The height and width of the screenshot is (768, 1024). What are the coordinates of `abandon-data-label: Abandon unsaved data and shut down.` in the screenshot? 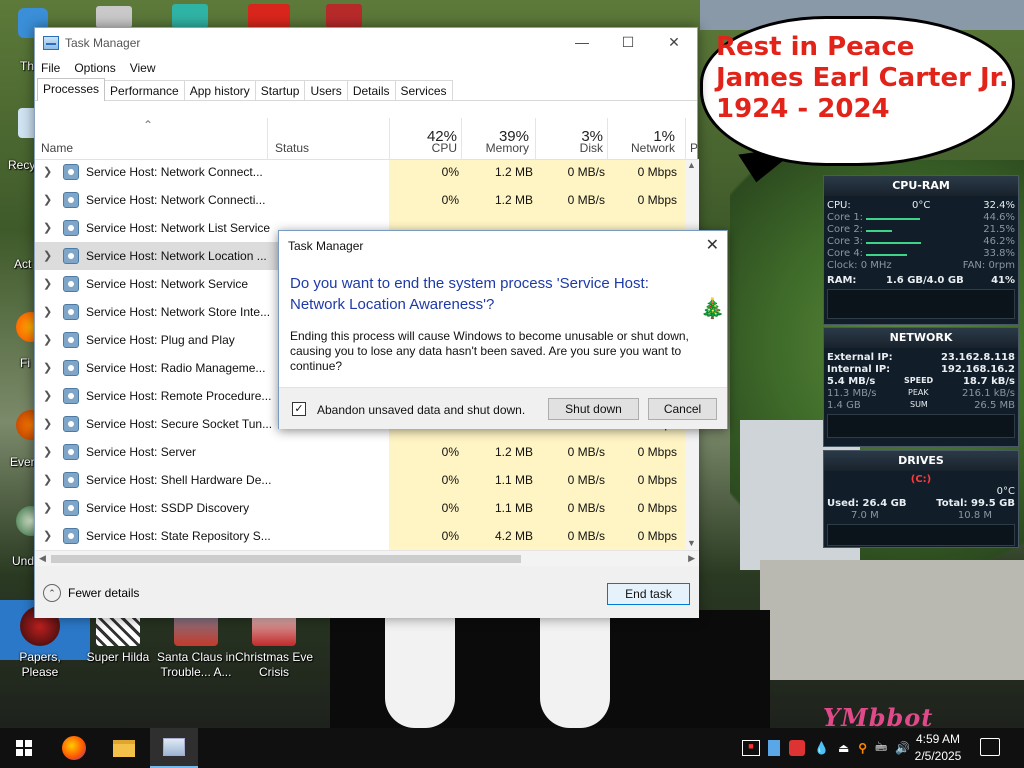 It's located at (421, 410).